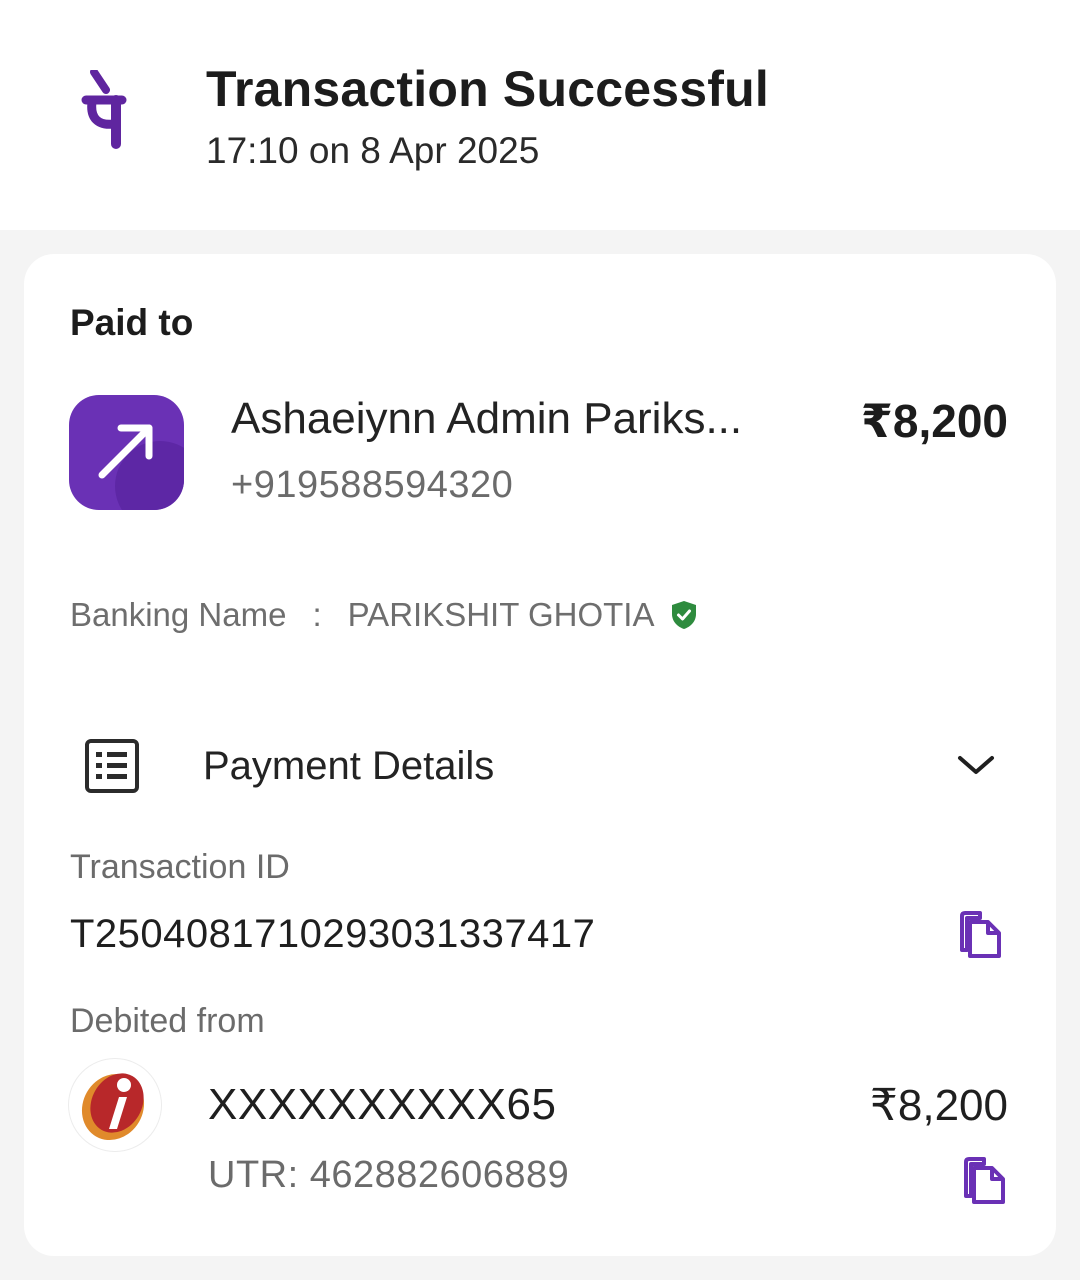  What do you see at coordinates (934, 421) in the screenshot?
I see `payment-amount: ₹8,200` at bounding box center [934, 421].